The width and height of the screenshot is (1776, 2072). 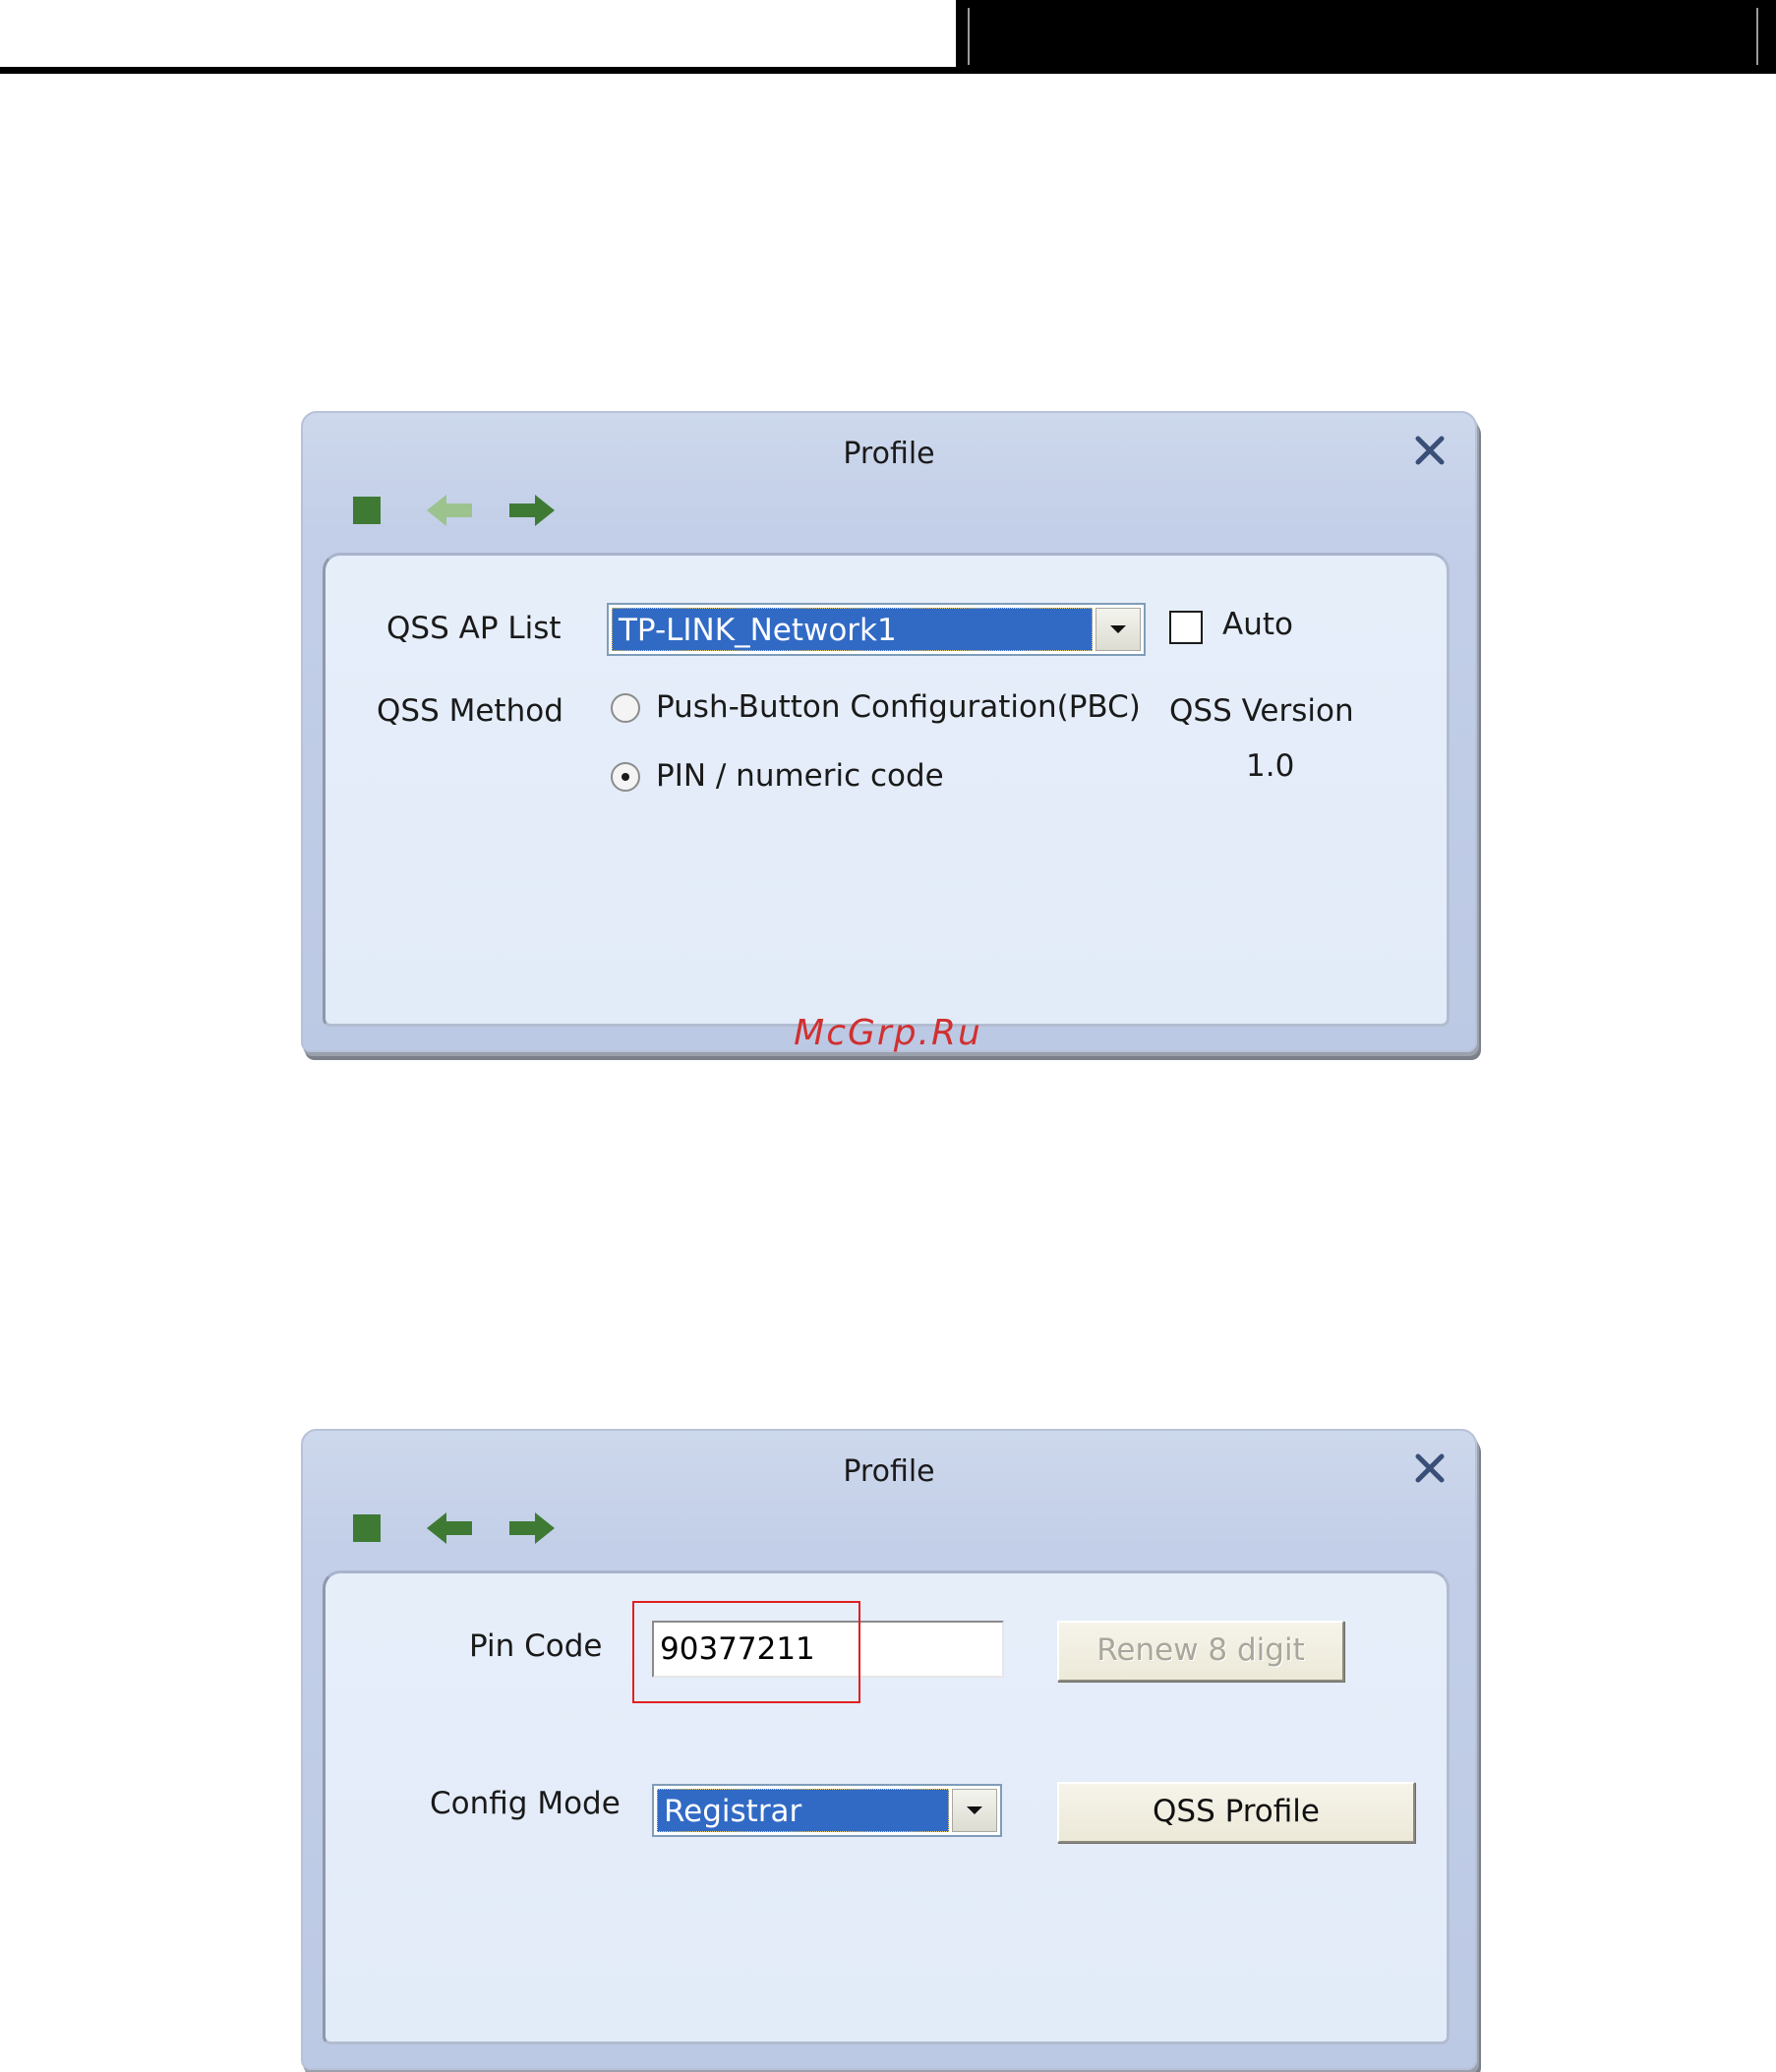 What do you see at coordinates (625, 777) in the screenshot?
I see `pin-radio` at bounding box center [625, 777].